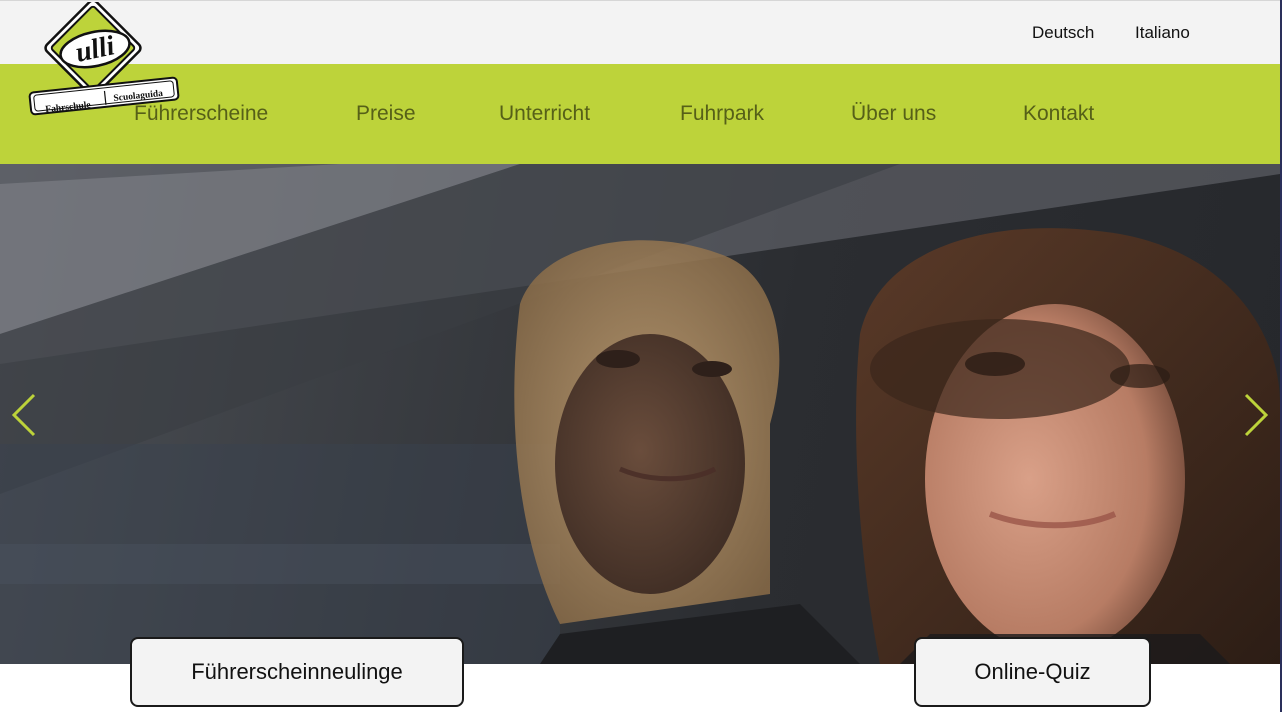 The image size is (1282, 712). Describe the element at coordinates (23, 415) in the screenshot. I see `chevron-left-icon` at that location.